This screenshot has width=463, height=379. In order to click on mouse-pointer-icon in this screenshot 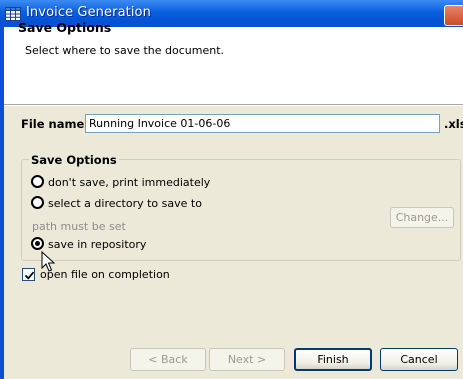, I will do `click(48, 263)`.